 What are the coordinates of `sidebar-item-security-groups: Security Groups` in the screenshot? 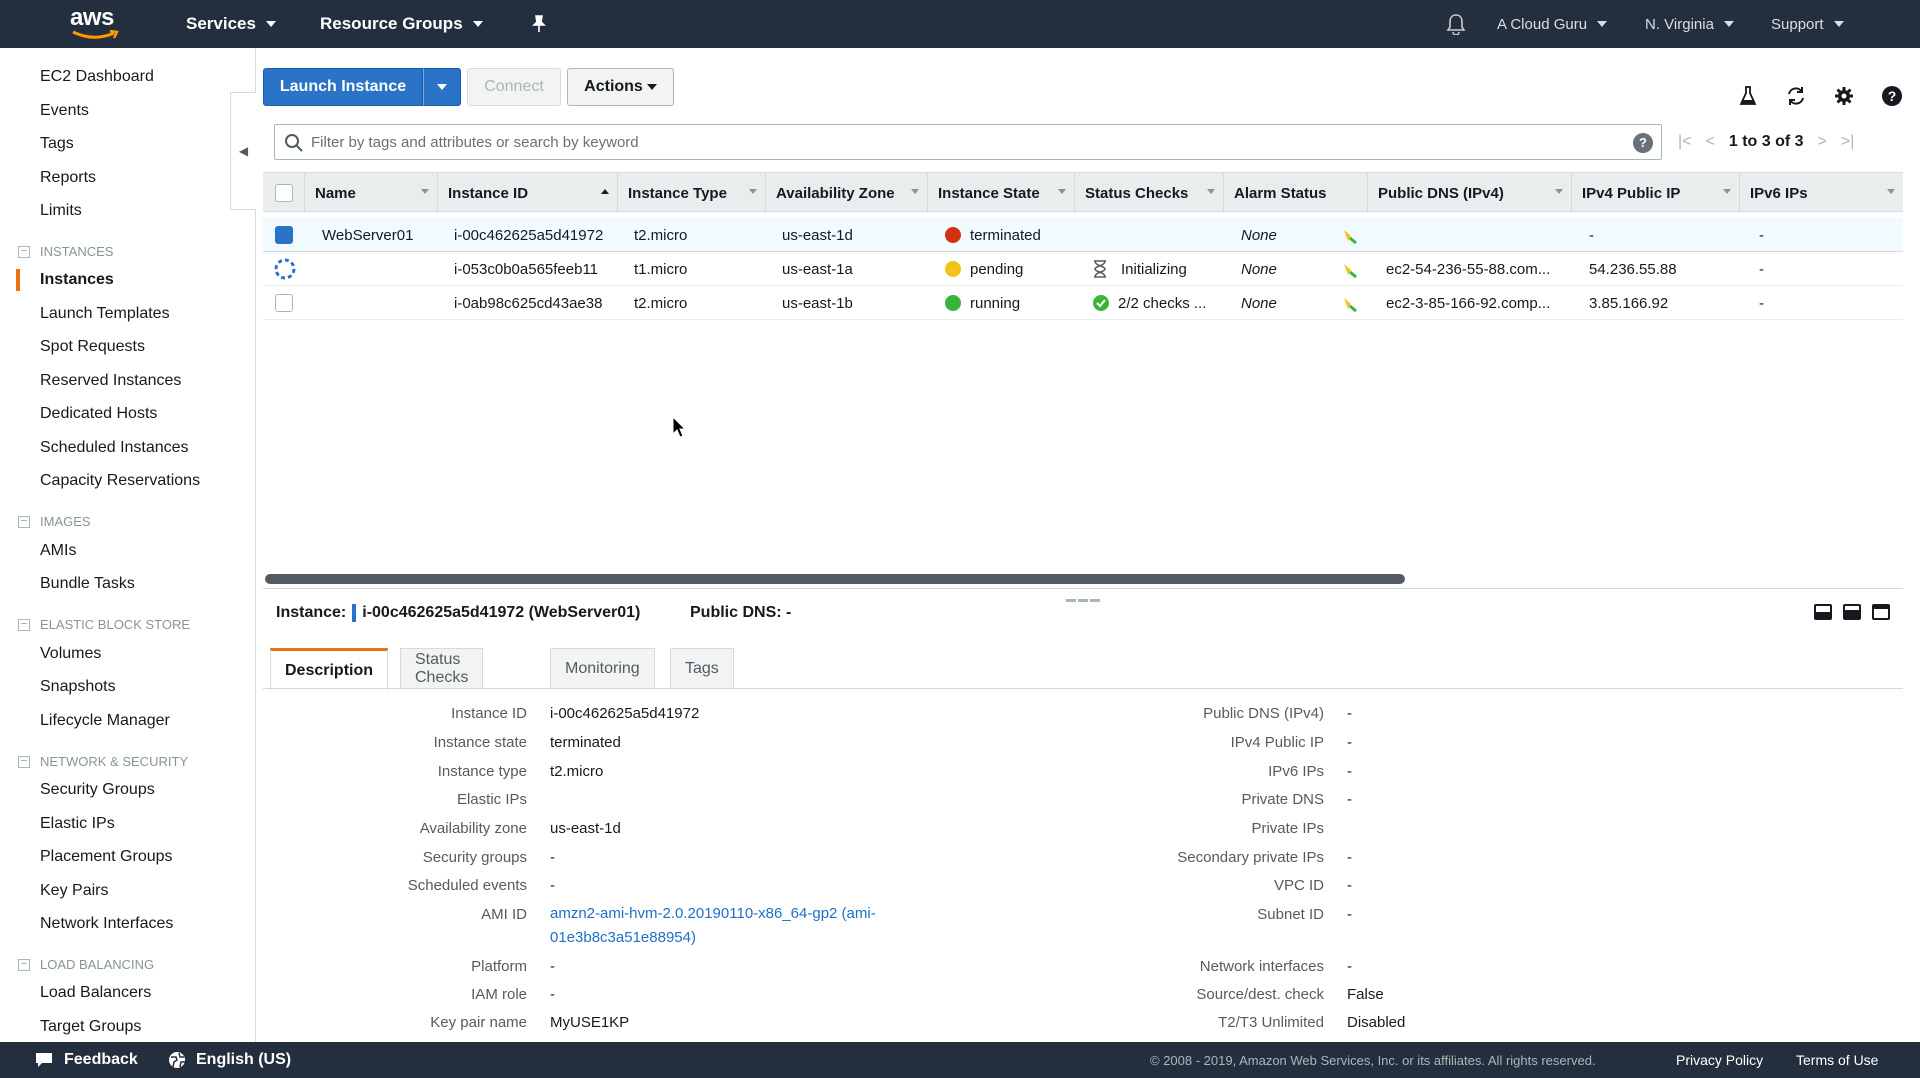 It's located at (97, 790).